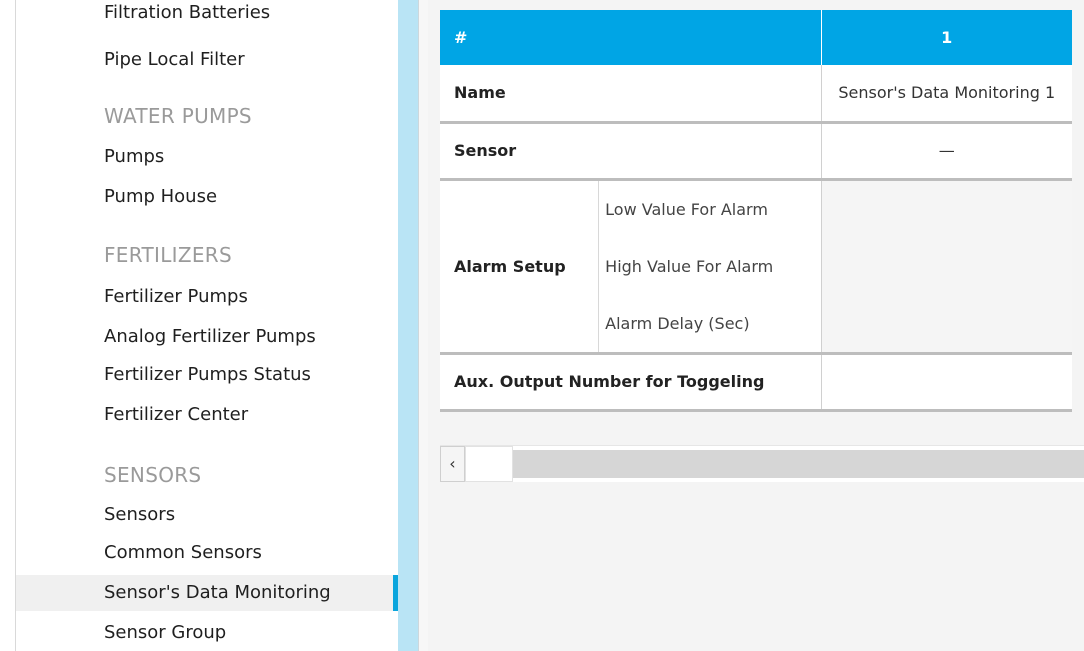 The height and width of the screenshot is (651, 1084). Describe the element at coordinates (686, 209) in the screenshot. I see `alarm-low-label: Low Value For Alarm` at that location.